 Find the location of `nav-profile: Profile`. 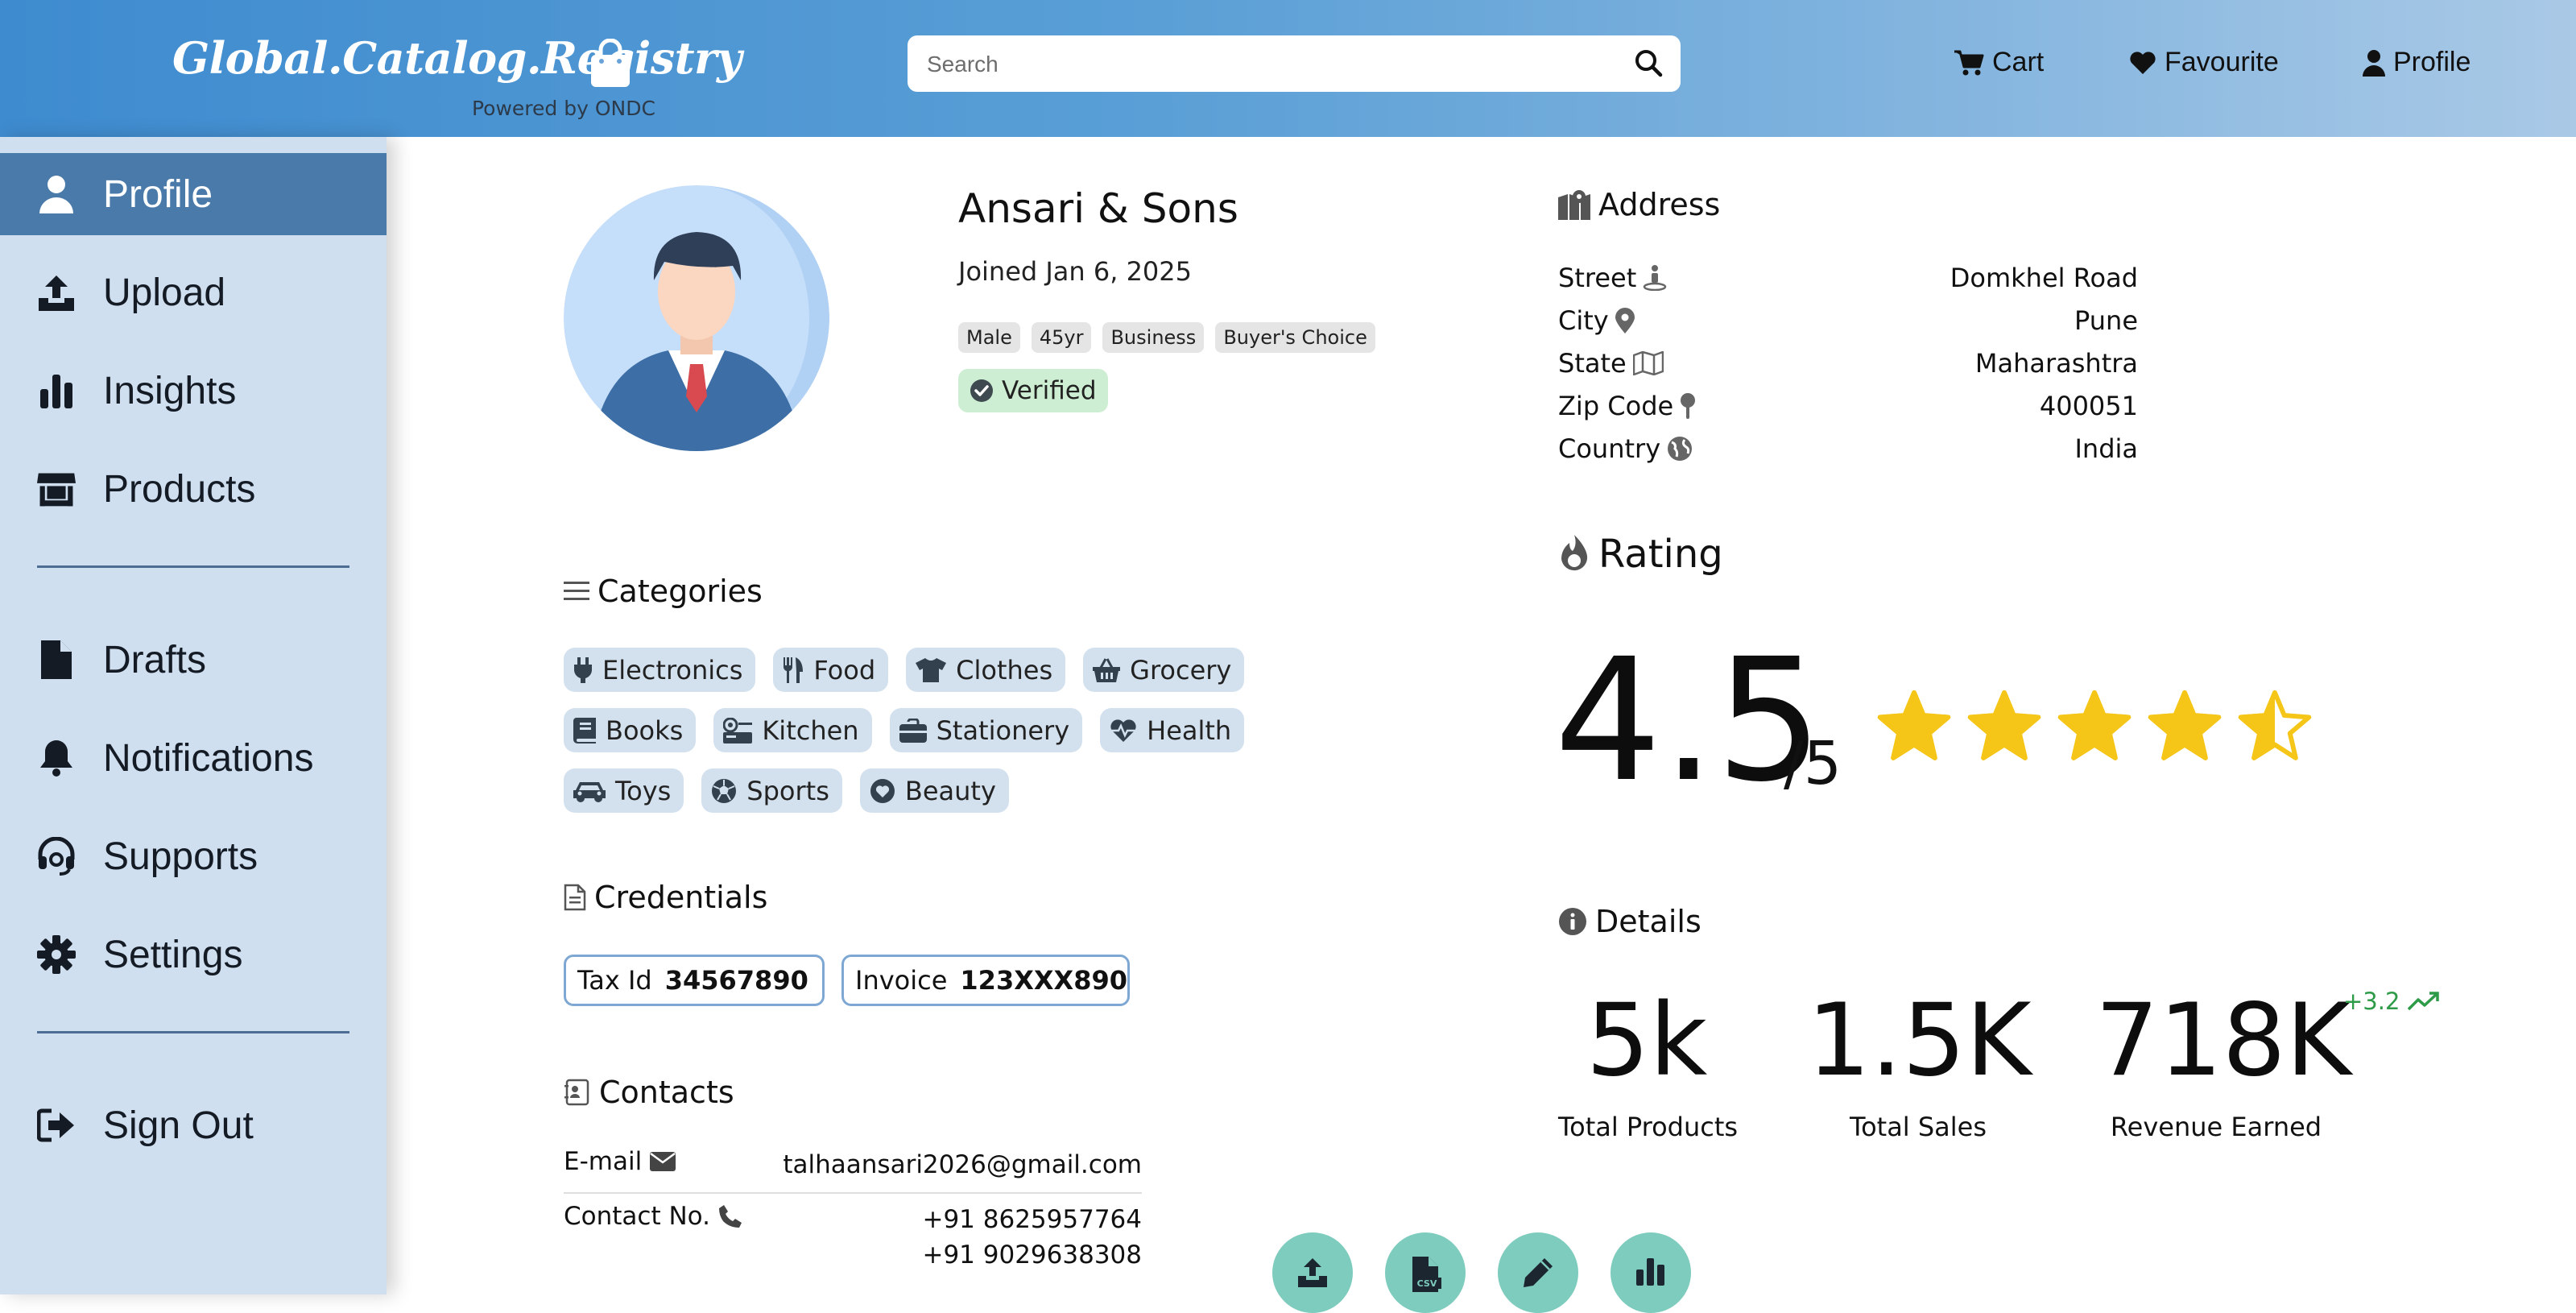

nav-profile: Profile is located at coordinates (2417, 62).